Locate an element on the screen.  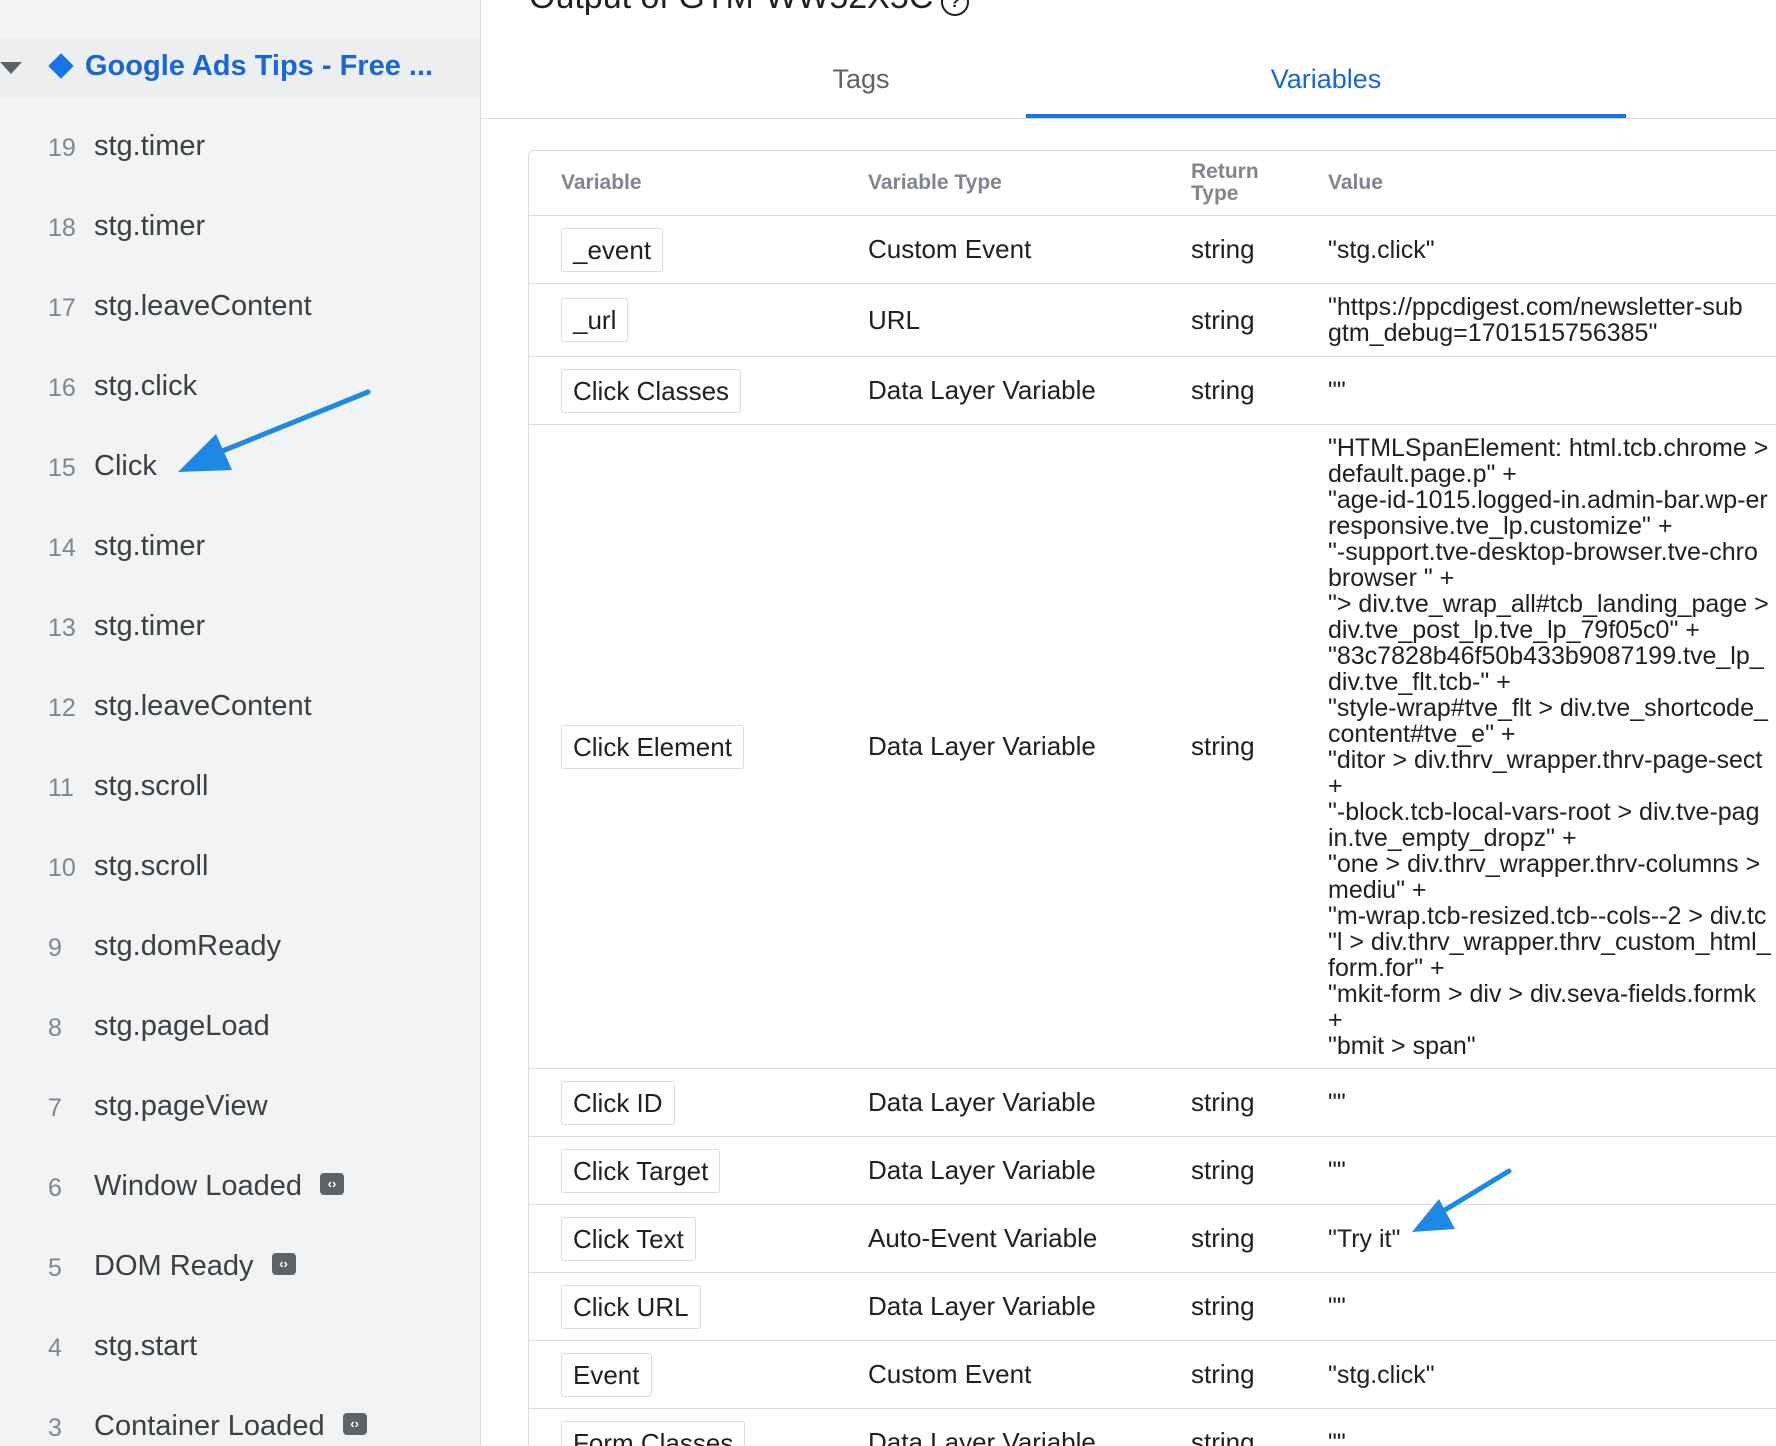
sidebar-item-event: 15 Click is located at coordinates (240, 470).